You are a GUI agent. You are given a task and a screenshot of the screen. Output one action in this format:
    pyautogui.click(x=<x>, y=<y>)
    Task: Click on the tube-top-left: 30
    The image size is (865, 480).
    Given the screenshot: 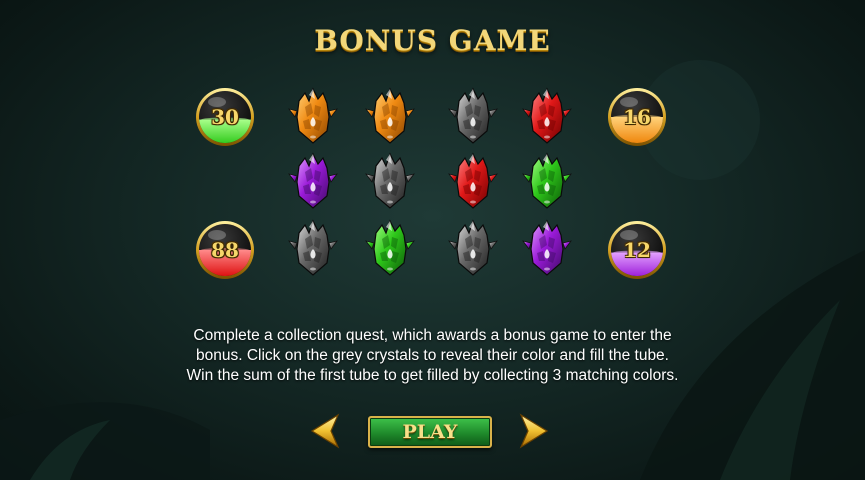 What is the action you would take?
    pyautogui.click(x=225, y=117)
    